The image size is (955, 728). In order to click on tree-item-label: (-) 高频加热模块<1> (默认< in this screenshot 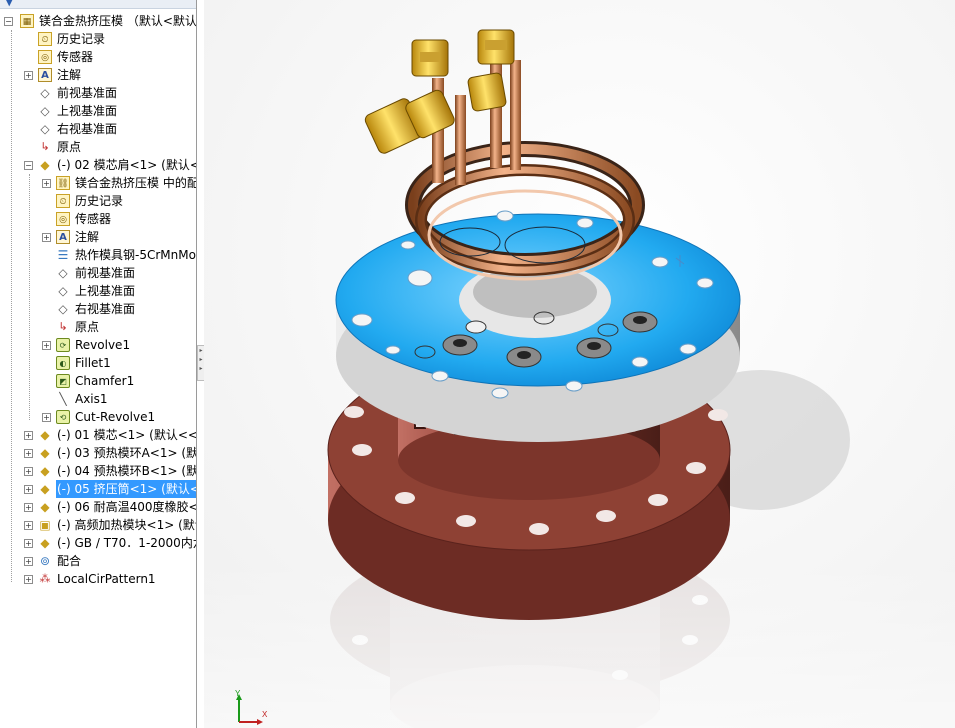, I will do `click(126, 525)`.